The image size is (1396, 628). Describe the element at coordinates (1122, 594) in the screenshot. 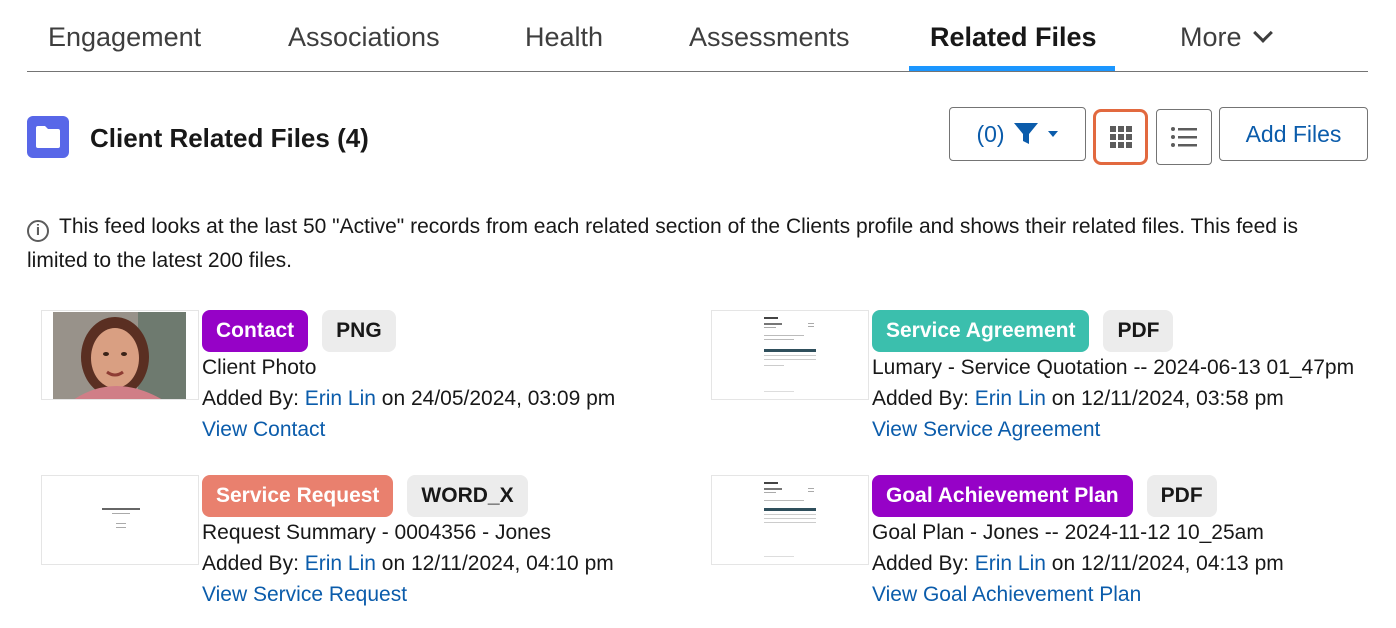

I see `view-record-link: View Goal Achievement Plan` at that location.